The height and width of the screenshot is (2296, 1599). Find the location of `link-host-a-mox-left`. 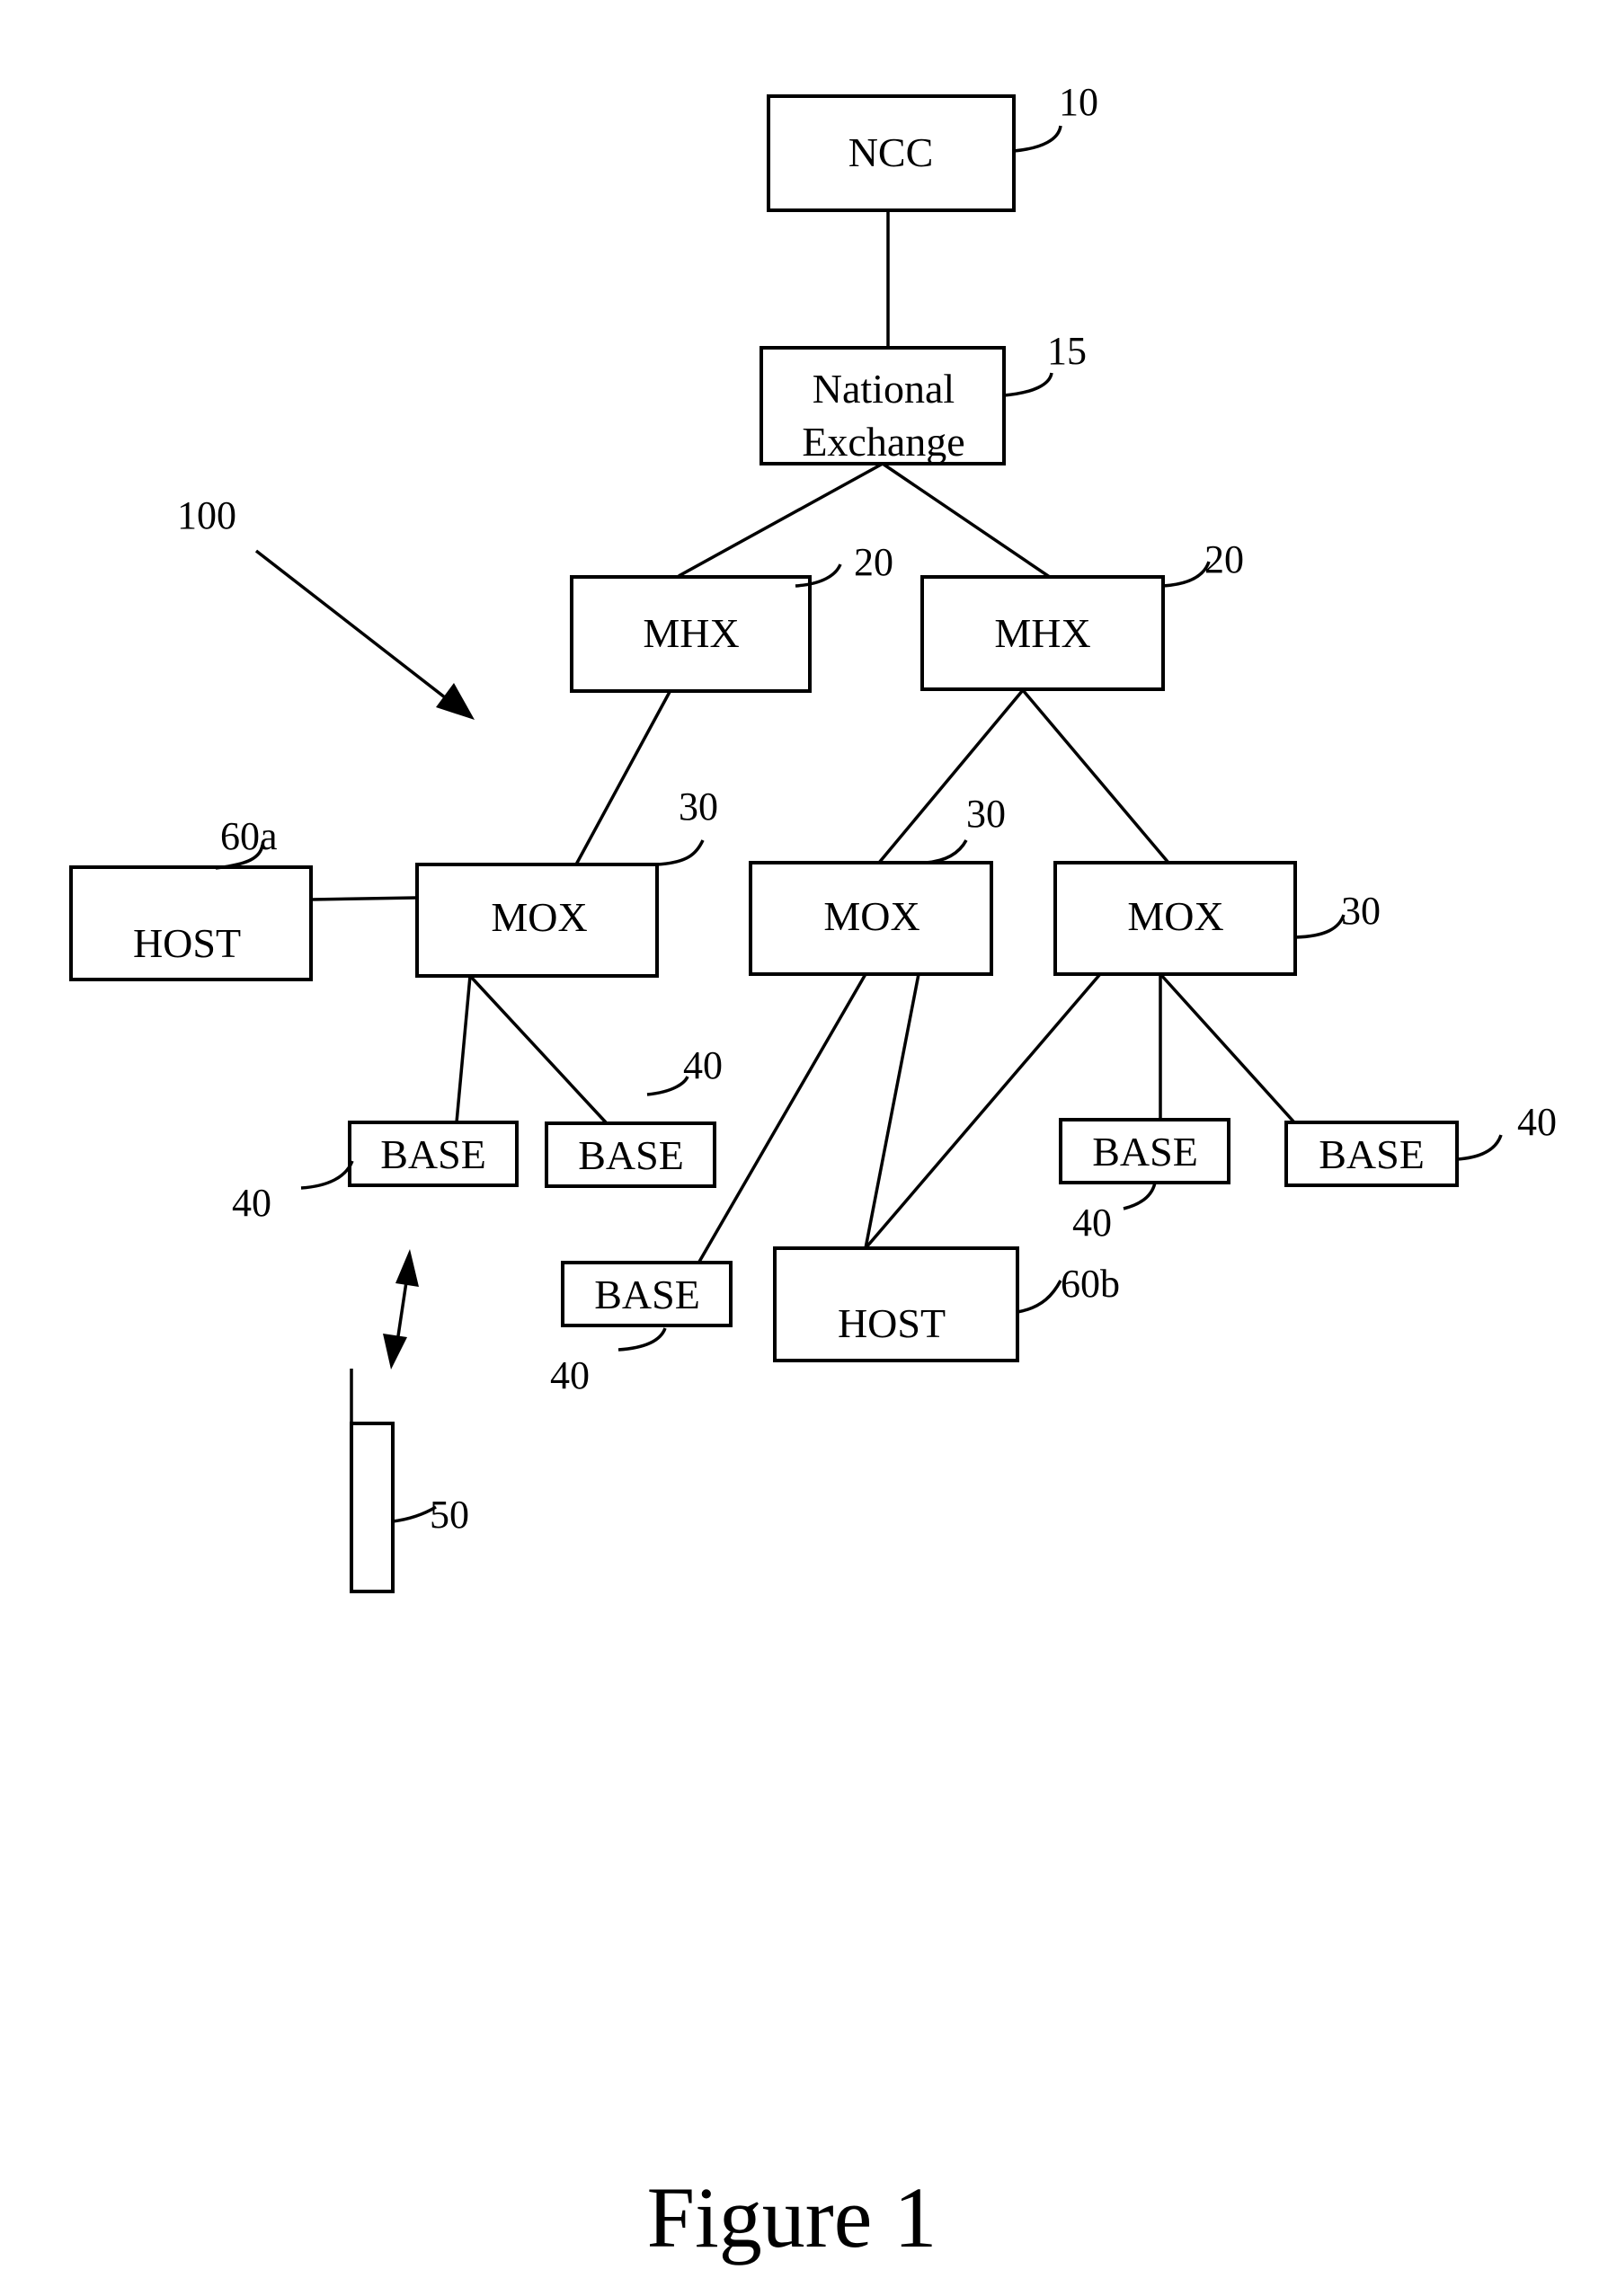

link-host-a-mox-left is located at coordinates (364, 898).